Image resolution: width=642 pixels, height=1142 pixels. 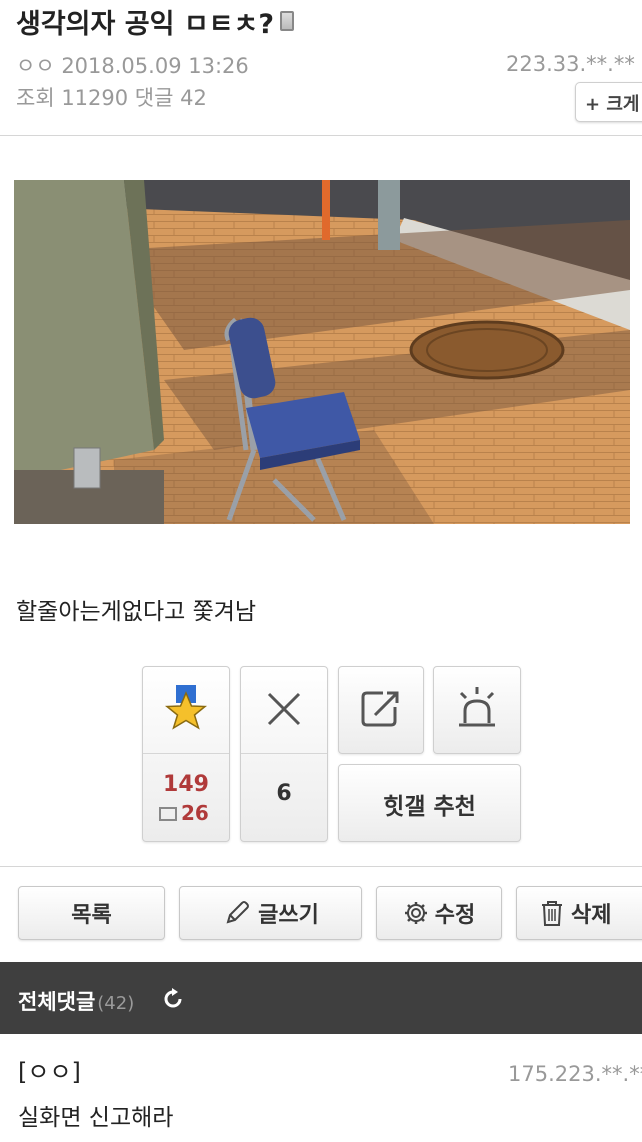 I want to click on comments-count: (42), so click(x=116, y=1003).